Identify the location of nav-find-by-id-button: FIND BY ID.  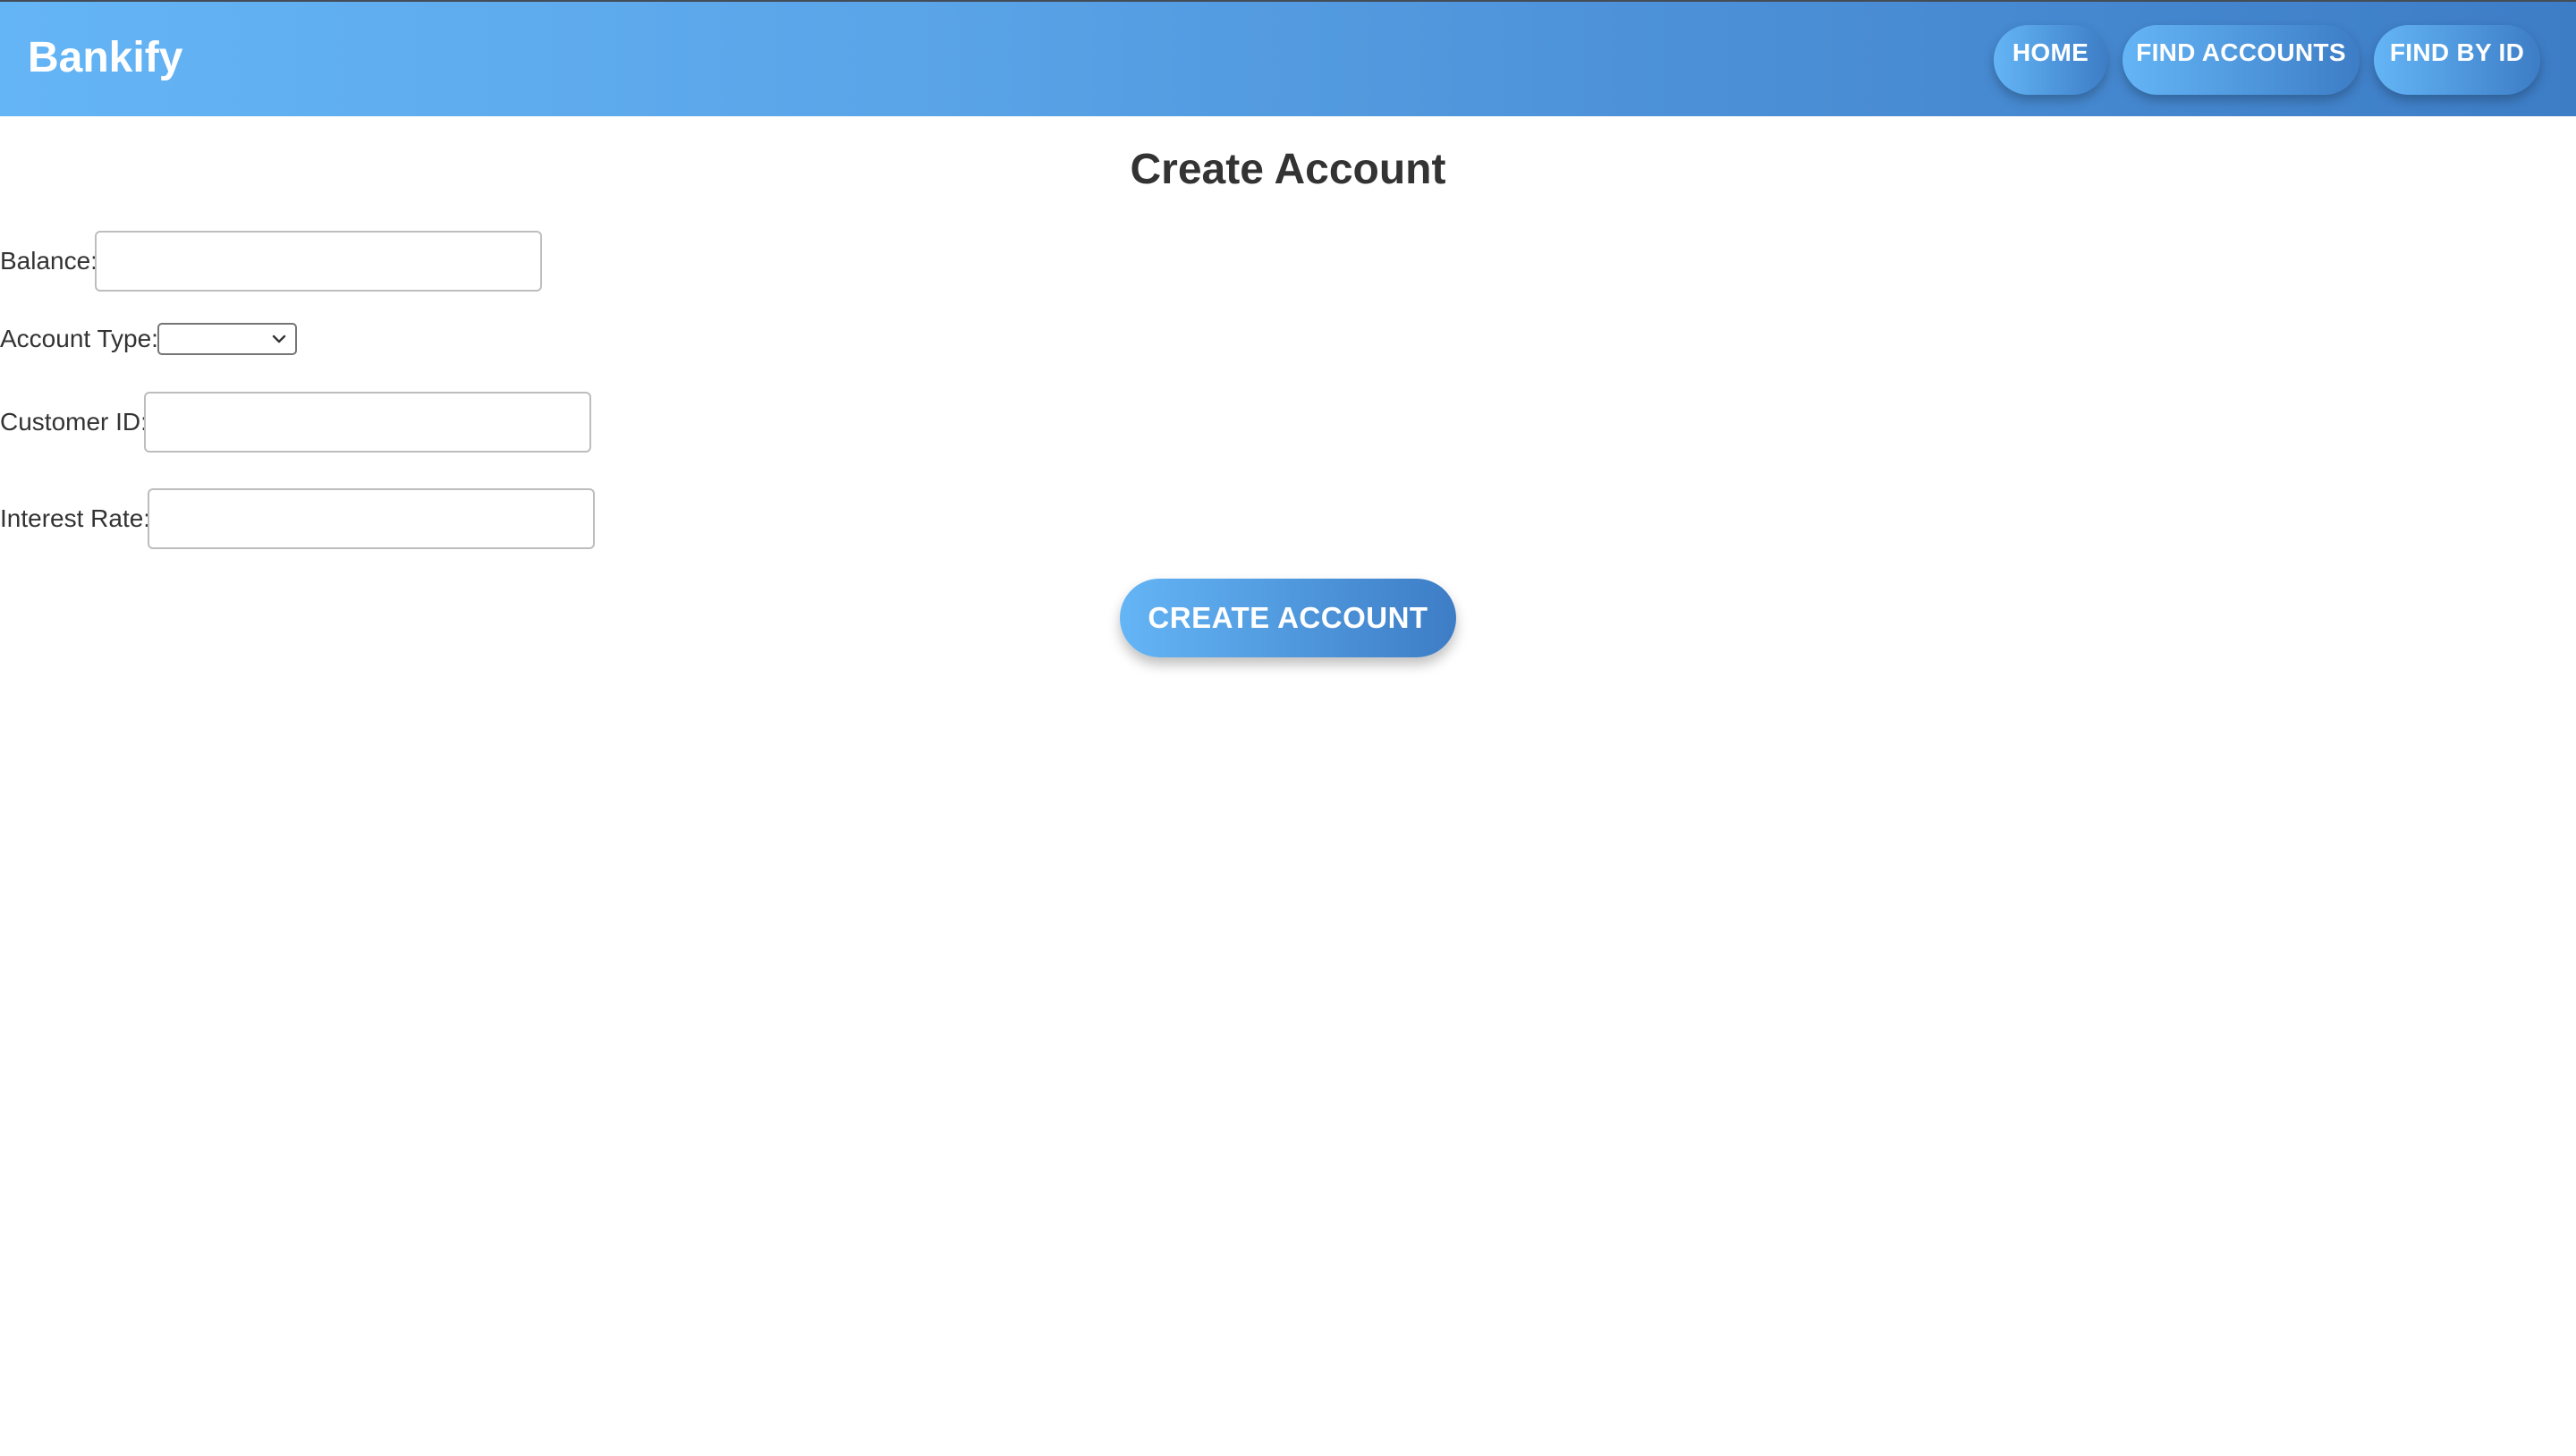
(2457, 60).